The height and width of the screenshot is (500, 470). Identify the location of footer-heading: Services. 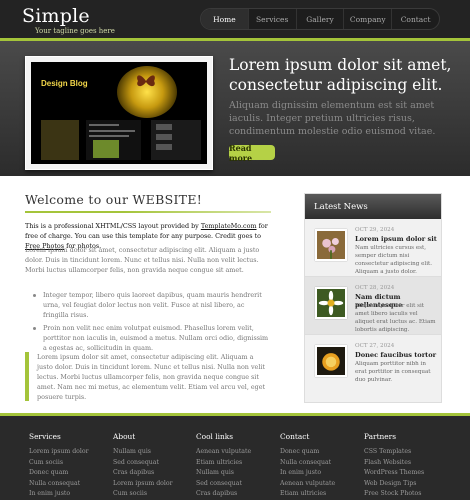
(45, 436).